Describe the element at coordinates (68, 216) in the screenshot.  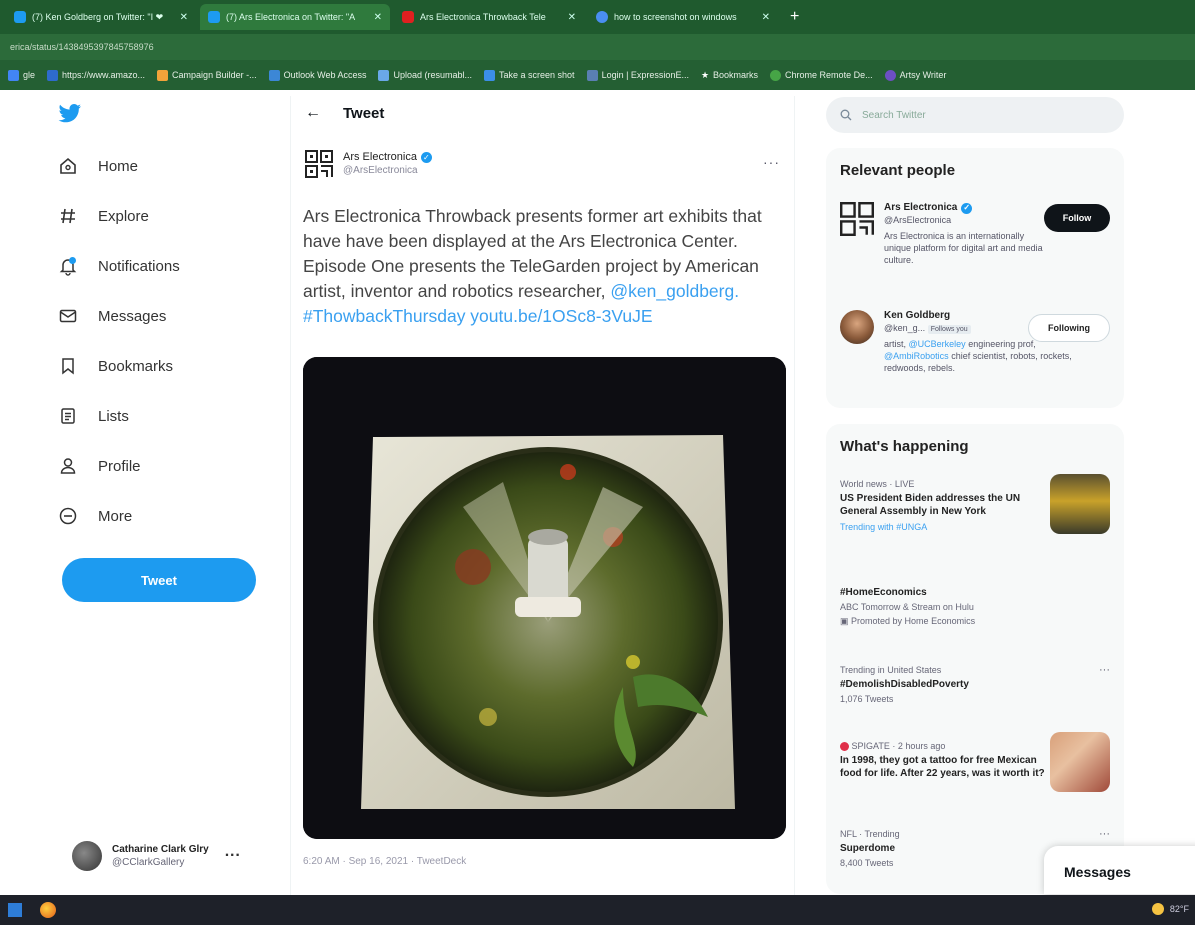
I see `hashtag-icon` at that location.